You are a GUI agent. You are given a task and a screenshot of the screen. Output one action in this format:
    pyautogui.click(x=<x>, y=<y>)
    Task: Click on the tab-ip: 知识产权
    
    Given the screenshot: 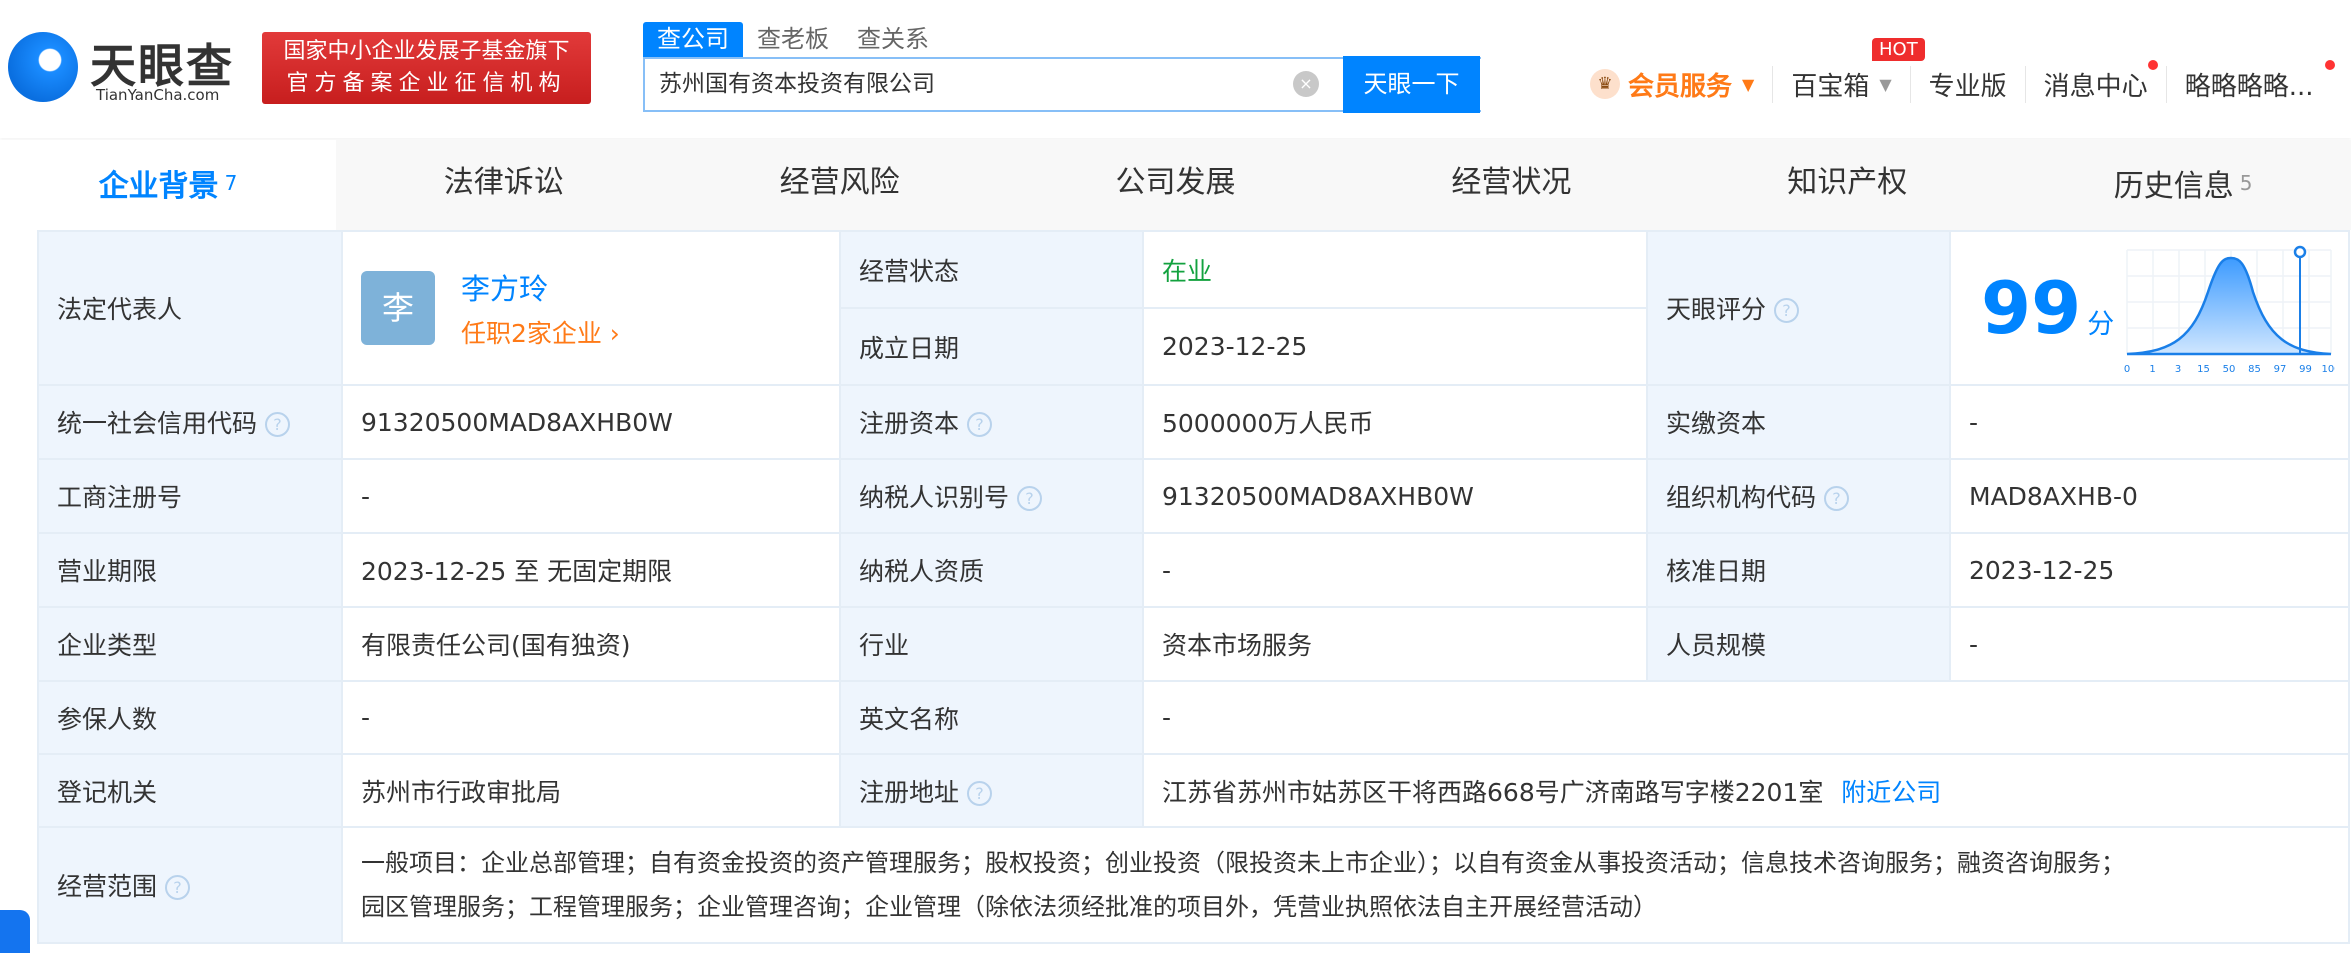 What is the action you would take?
    pyautogui.click(x=1847, y=185)
    